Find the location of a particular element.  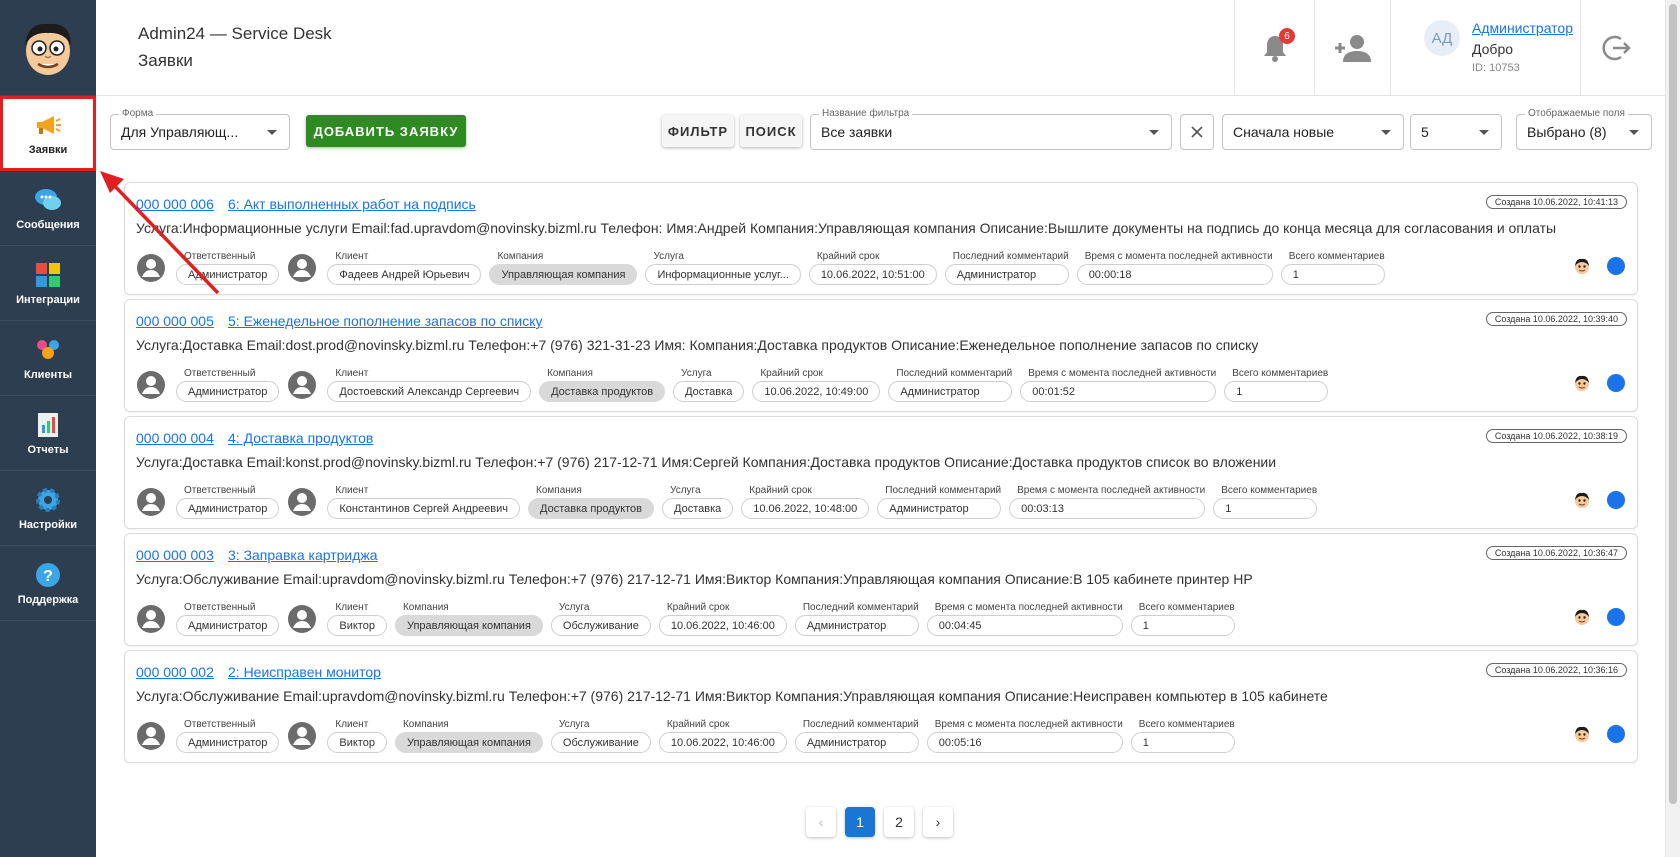

page-1-button: 1 is located at coordinates (860, 822).